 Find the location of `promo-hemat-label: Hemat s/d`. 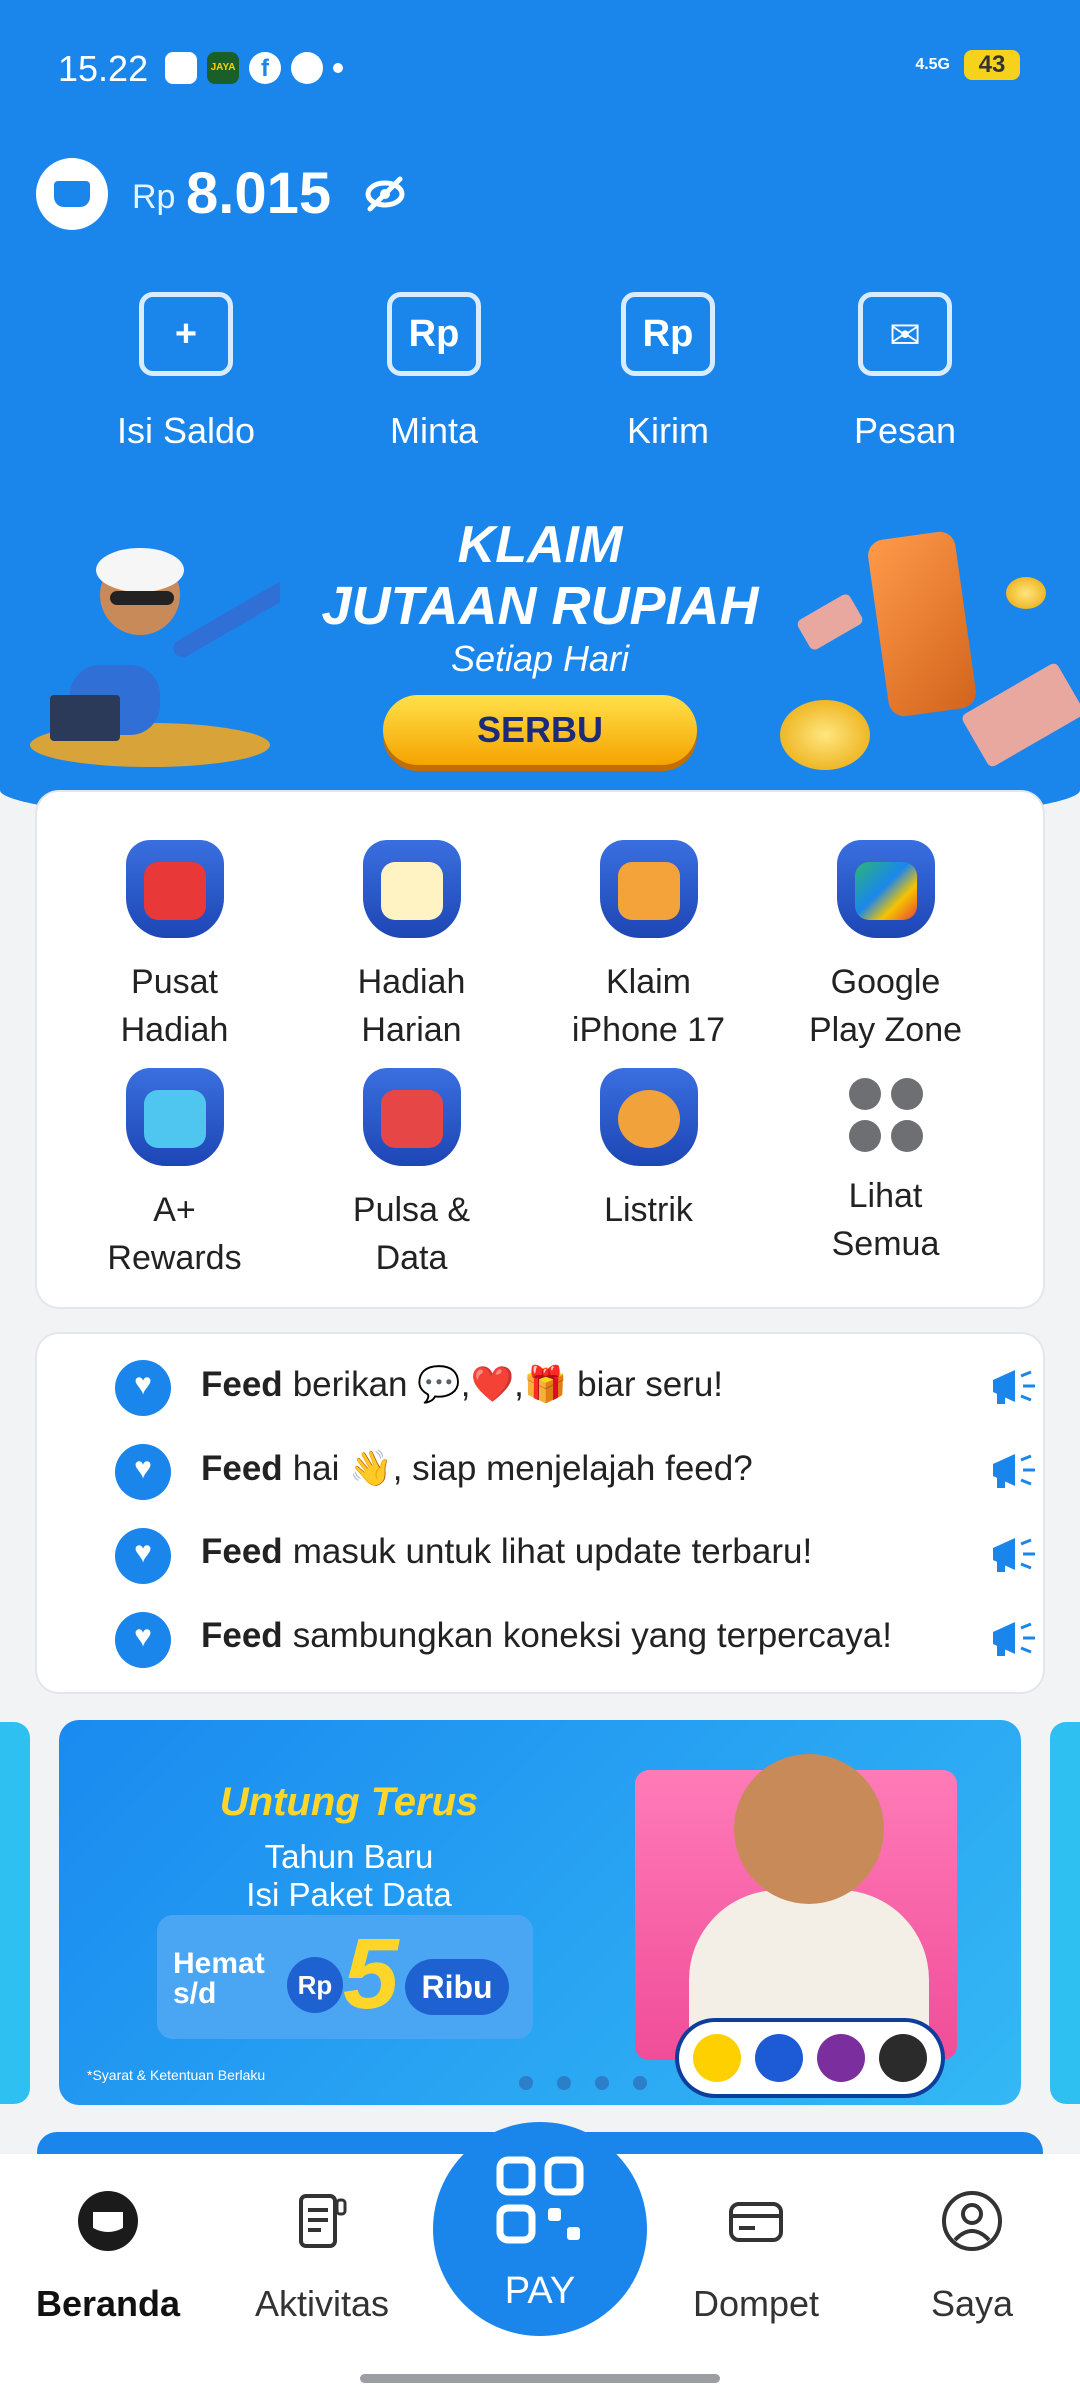

promo-hemat-label: Hemat s/d is located at coordinates (219, 1978).